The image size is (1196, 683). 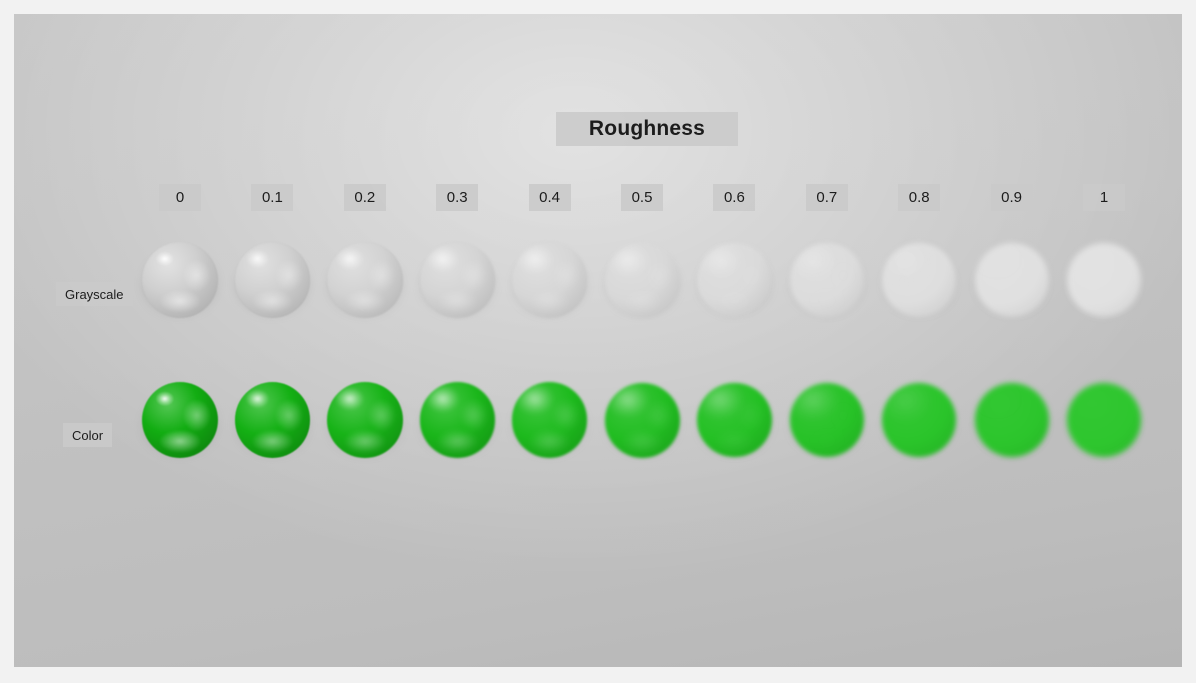 I want to click on column-label-0-5: 0.5, so click(x=642, y=197).